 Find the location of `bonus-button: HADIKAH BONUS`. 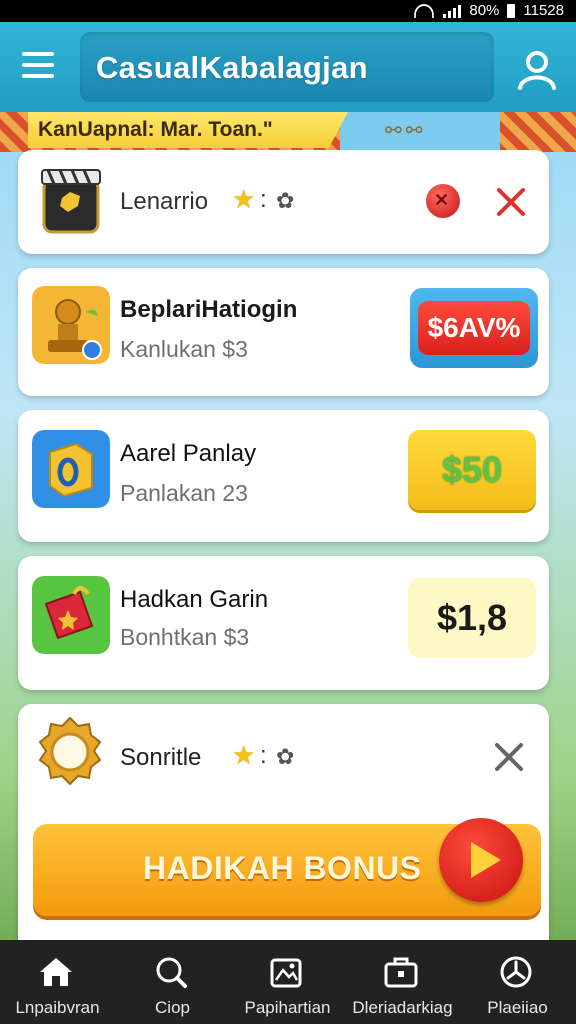

bonus-button: HADIKAH BONUS is located at coordinates (287, 867).